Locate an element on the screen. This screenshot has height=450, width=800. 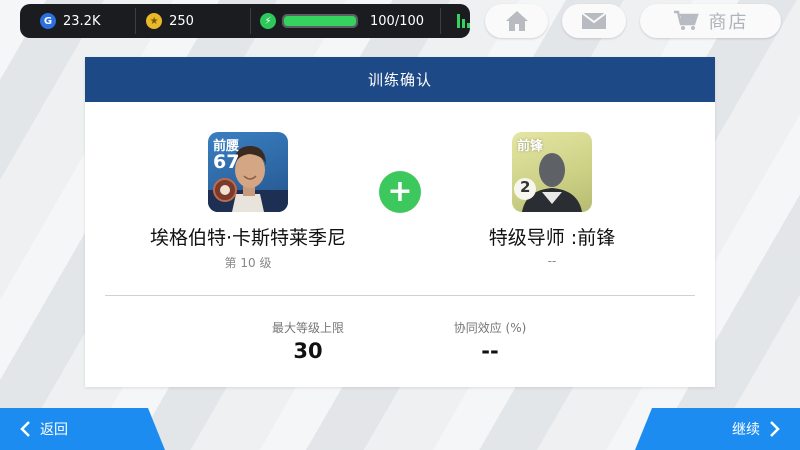
bar-chart-icon is located at coordinates (463, 21).